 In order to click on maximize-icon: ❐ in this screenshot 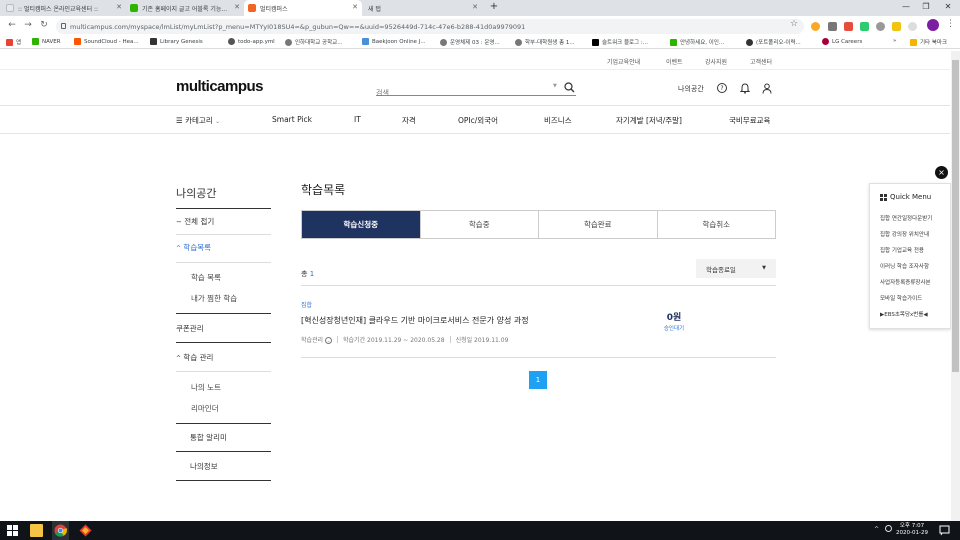, I will do `click(926, 6)`.